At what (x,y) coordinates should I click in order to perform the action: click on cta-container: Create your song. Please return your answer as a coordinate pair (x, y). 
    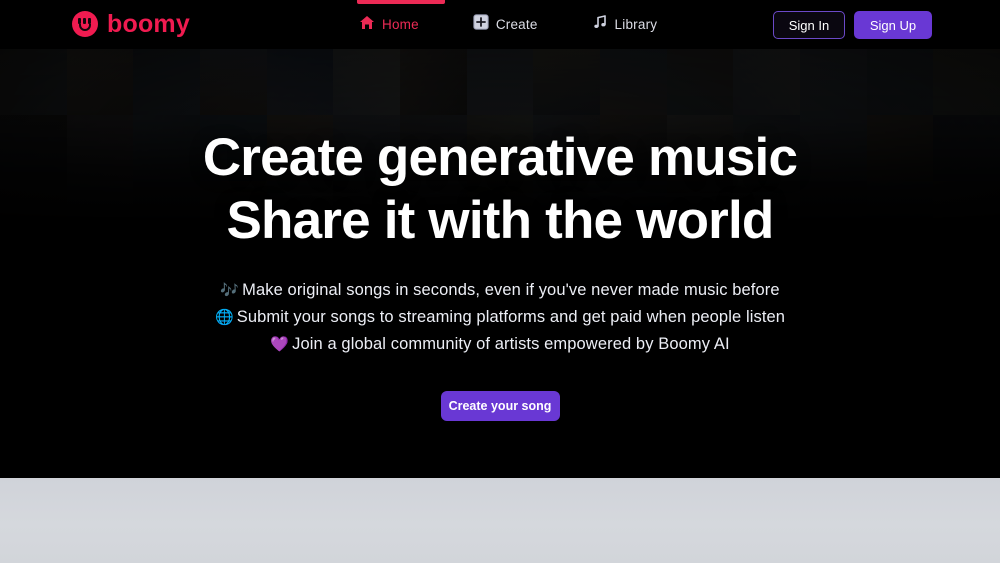
    Looking at the image, I should click on (500, 406).